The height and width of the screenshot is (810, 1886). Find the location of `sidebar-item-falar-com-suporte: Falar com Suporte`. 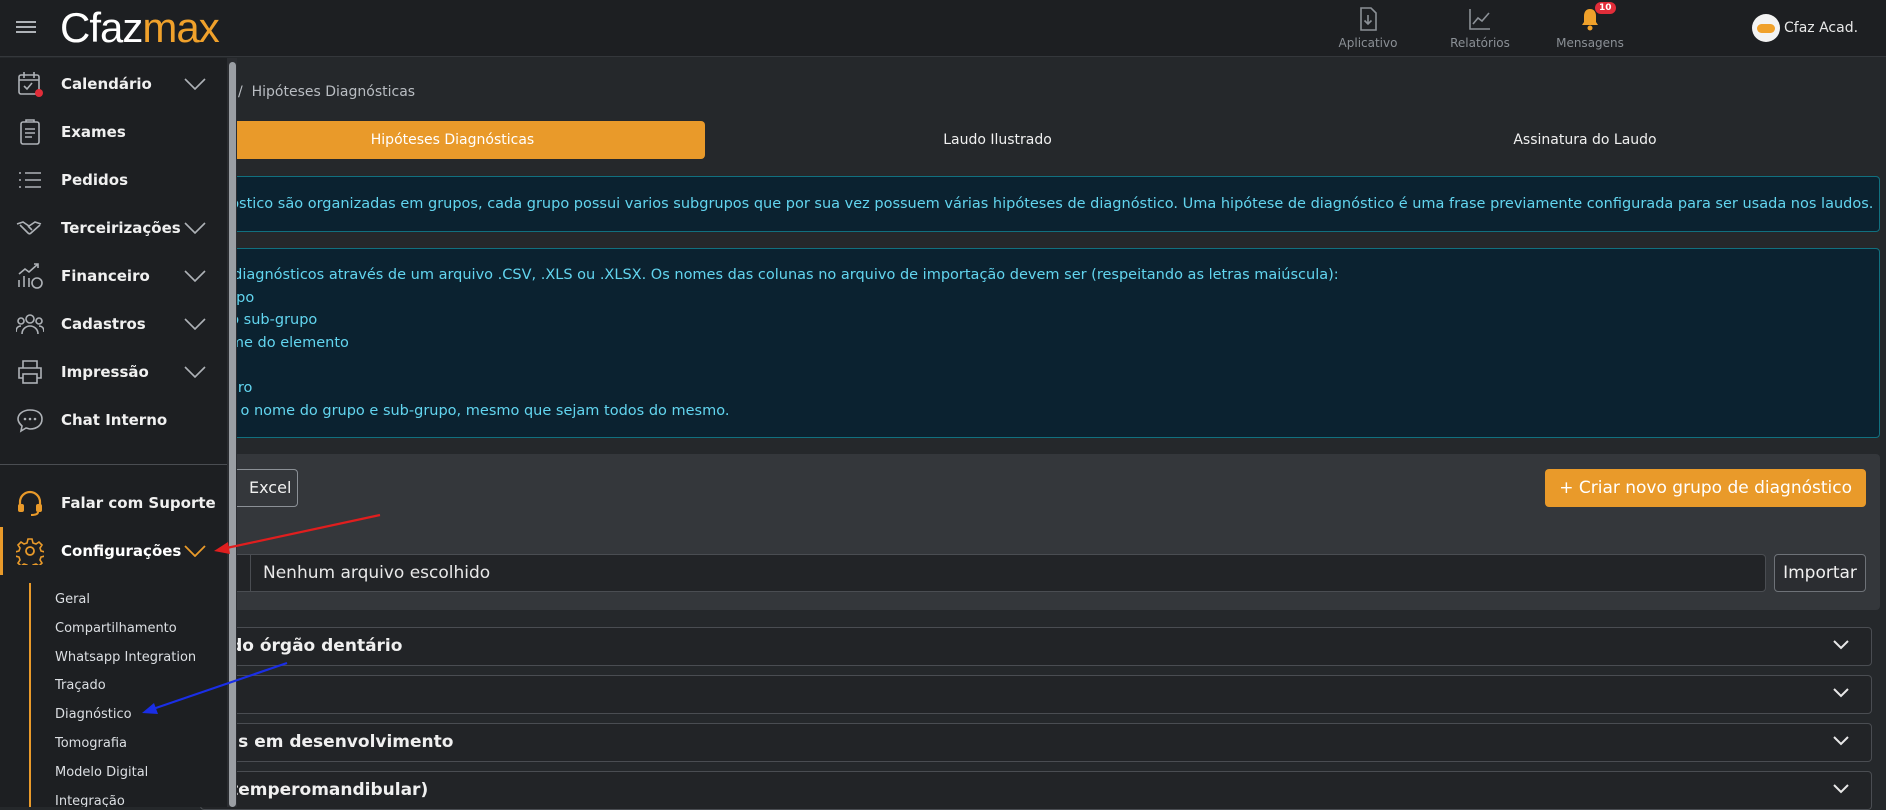

sidebar-item-falar-com-suporte: Falar com Suporte is located at coordinates (113, 503).